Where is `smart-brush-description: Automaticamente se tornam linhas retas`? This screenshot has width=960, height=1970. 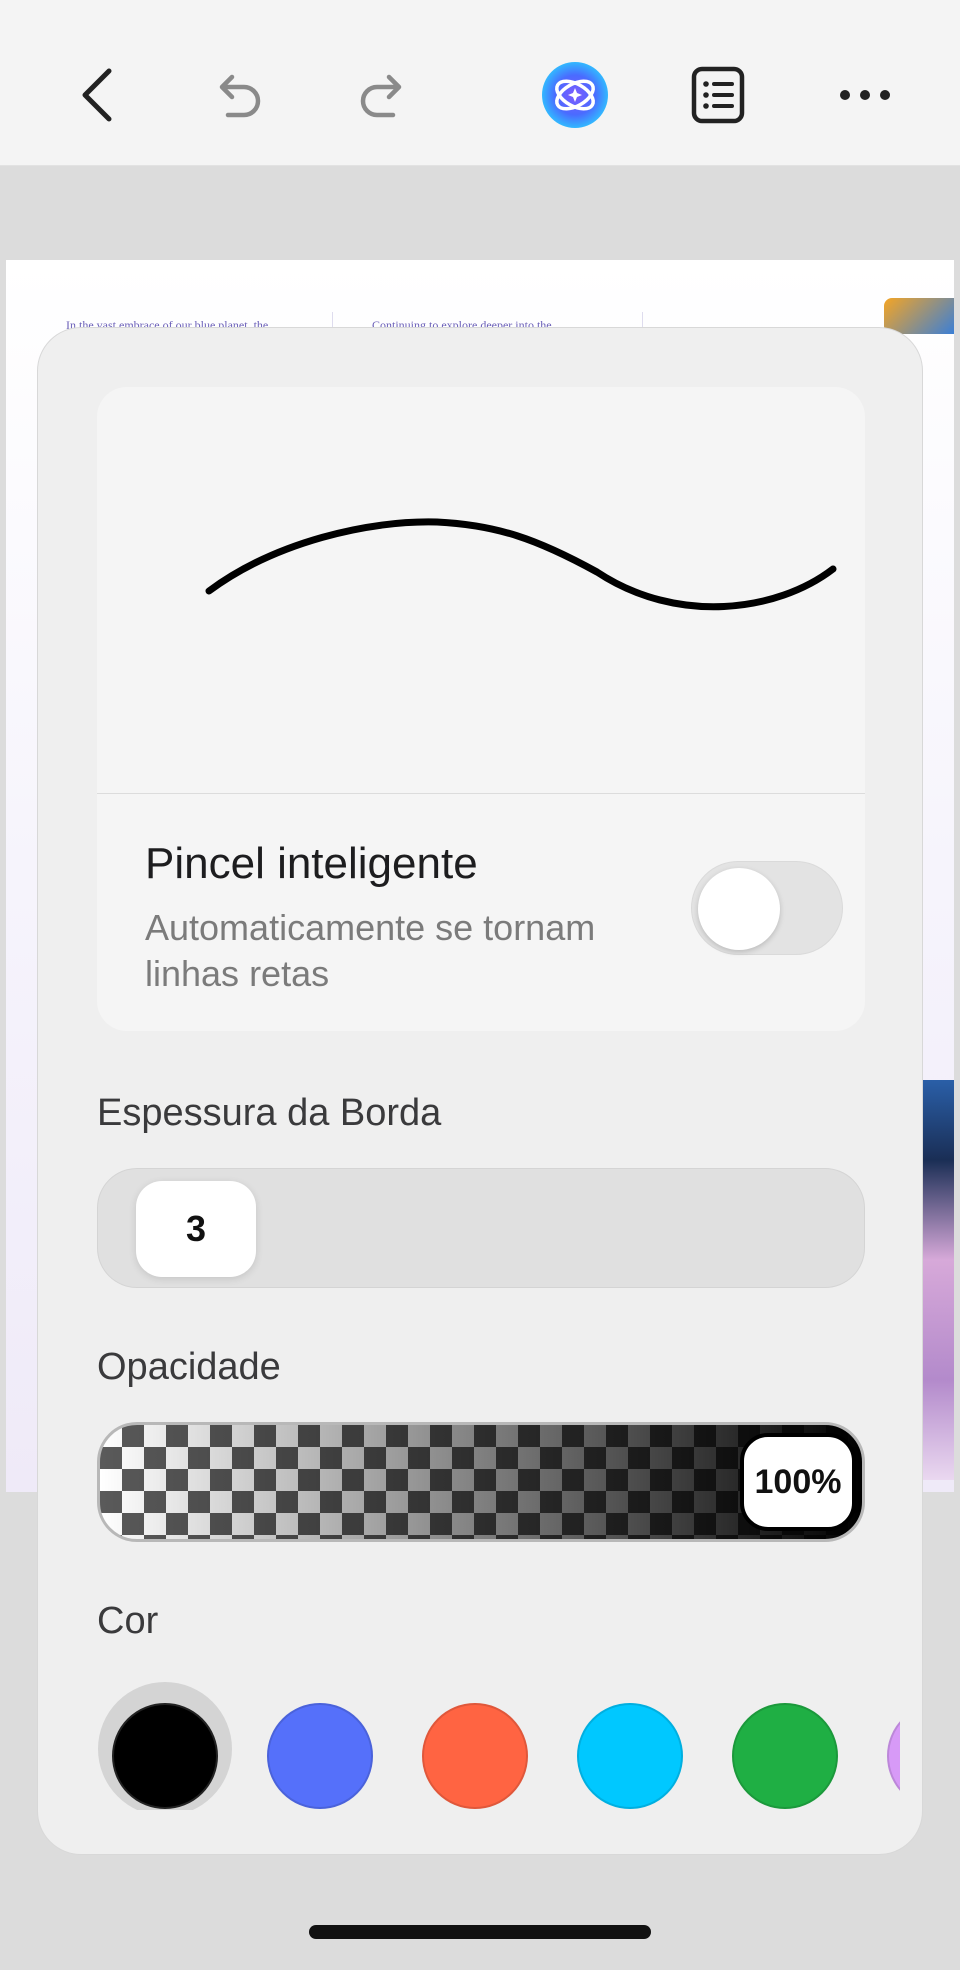 smart-brush-description: Automaticamente se tornam linhas retas is located at coordinates (370, 950).